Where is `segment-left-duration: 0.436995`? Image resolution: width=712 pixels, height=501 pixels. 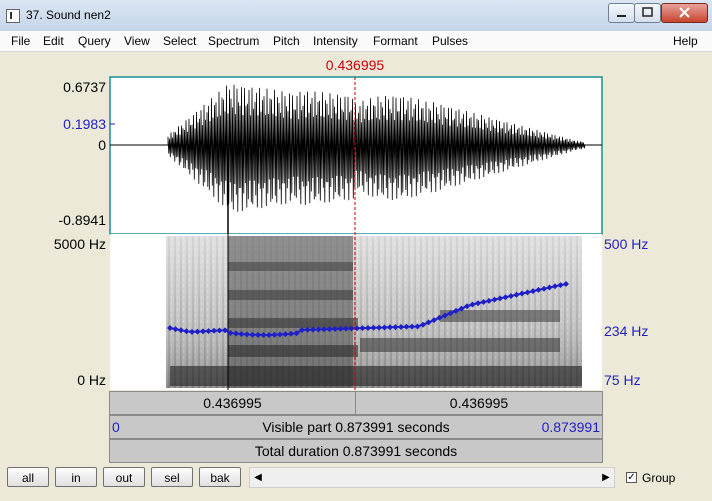 segment-left-duration: 0.436995 is located at coordinates (232, 403).